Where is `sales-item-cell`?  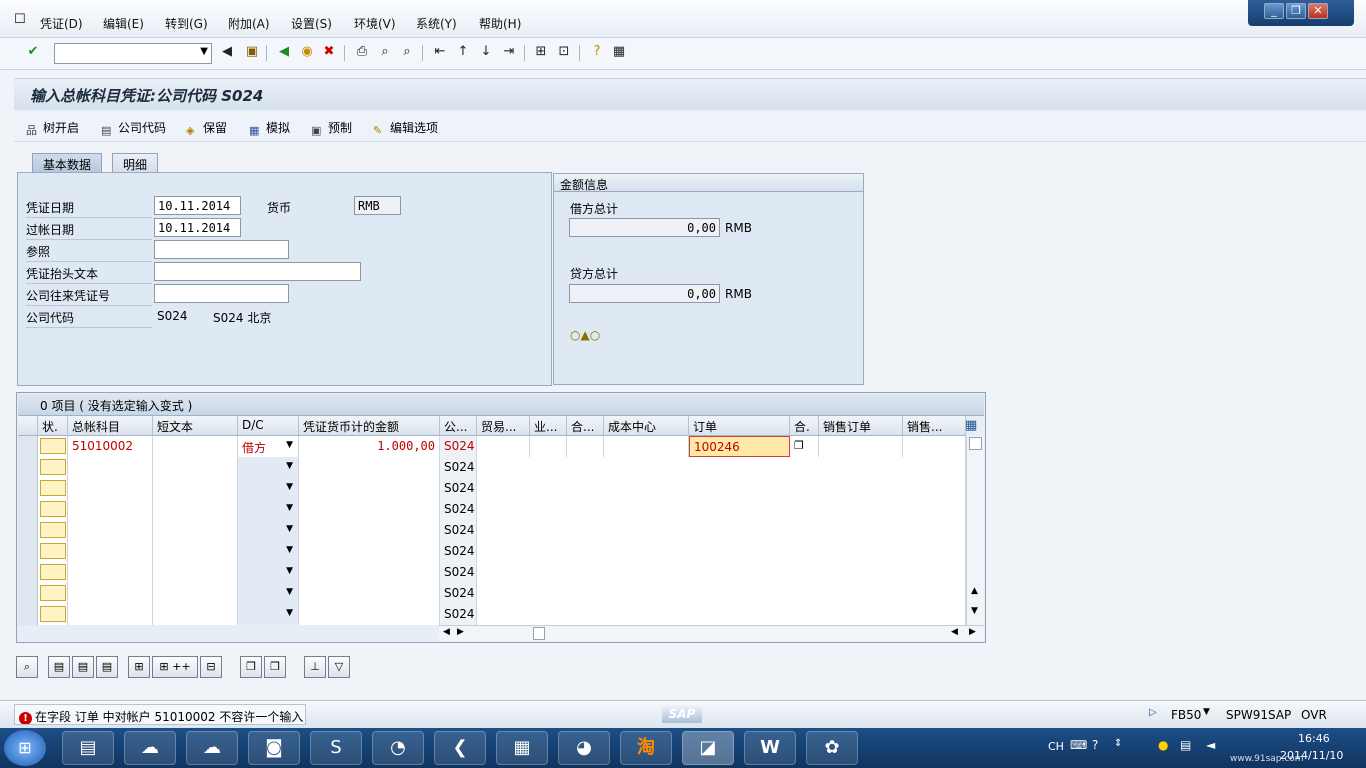
sales-item-cell is located at coordinates (934, 446).